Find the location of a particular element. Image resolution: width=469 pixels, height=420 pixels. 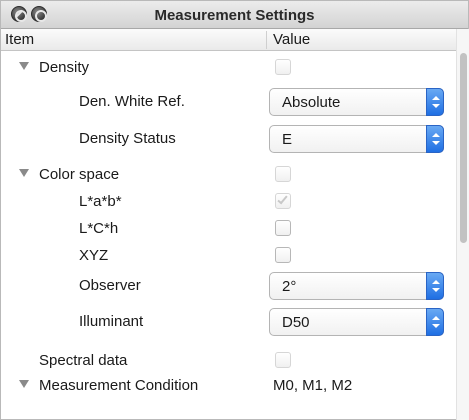

vertical-scrollbar is located at coordinates (462, 224).